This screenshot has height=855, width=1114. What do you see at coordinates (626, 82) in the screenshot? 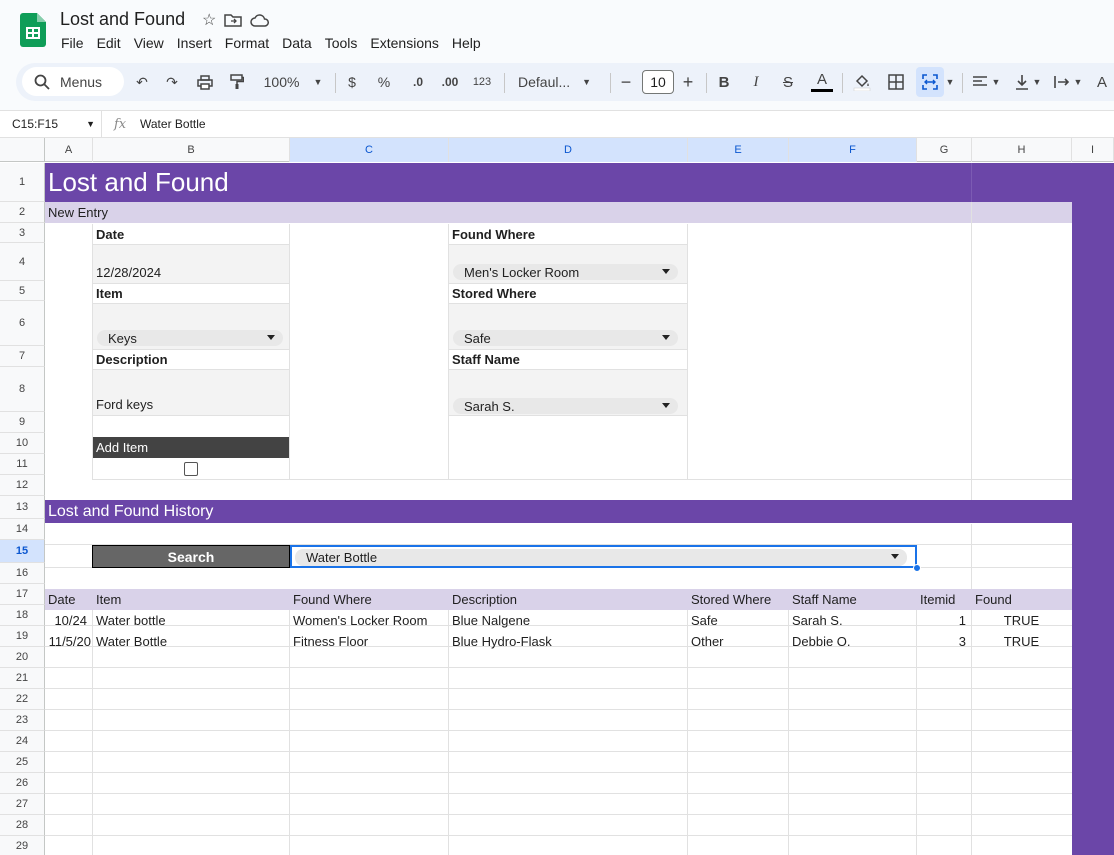
I see `font-size-decrease-icon: −` at bounding box center [626, 82].